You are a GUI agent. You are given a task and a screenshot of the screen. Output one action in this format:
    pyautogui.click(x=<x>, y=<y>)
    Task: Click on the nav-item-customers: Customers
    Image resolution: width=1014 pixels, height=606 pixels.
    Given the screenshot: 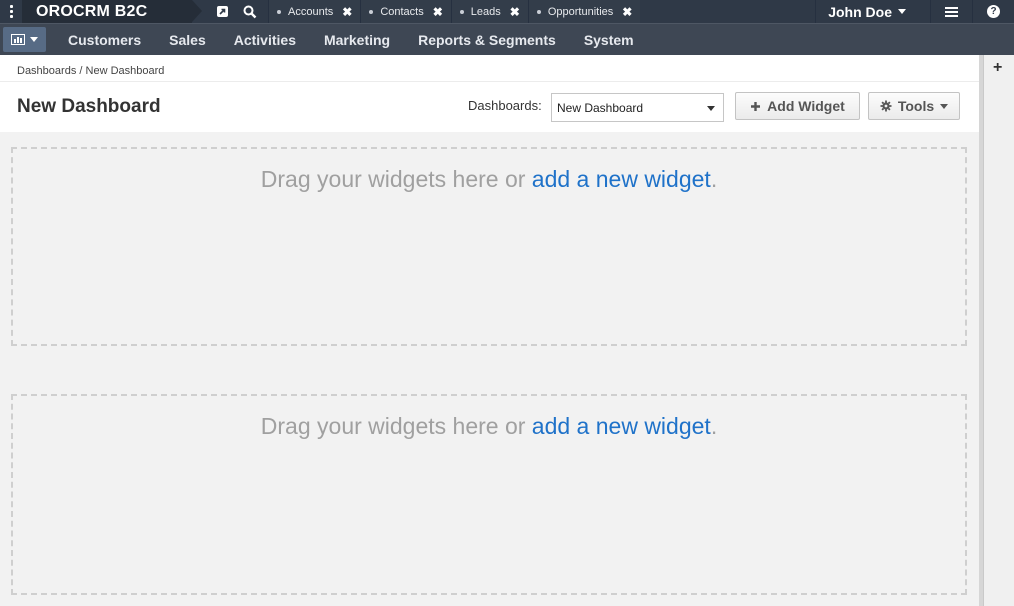 What is the action you would take?
    pyautogui.click(x=104, y=40)
    